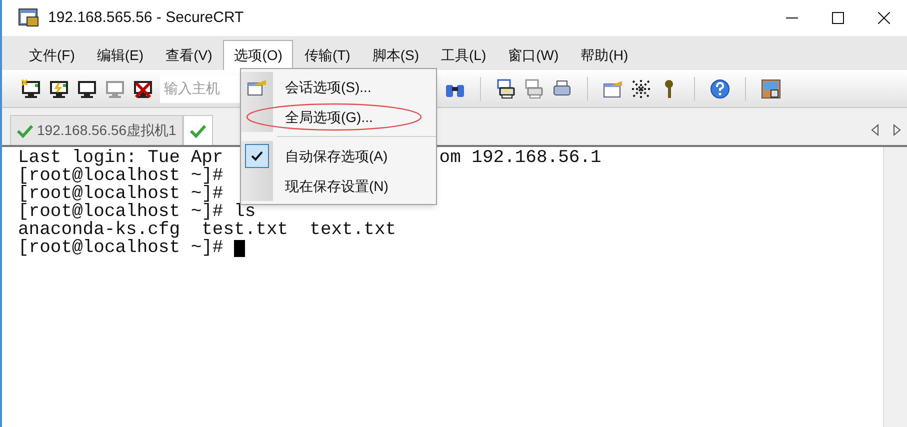 The height and width of the screenshot is (427, 907). I want to click on menu-item: 文件(F), so click(52, 55).